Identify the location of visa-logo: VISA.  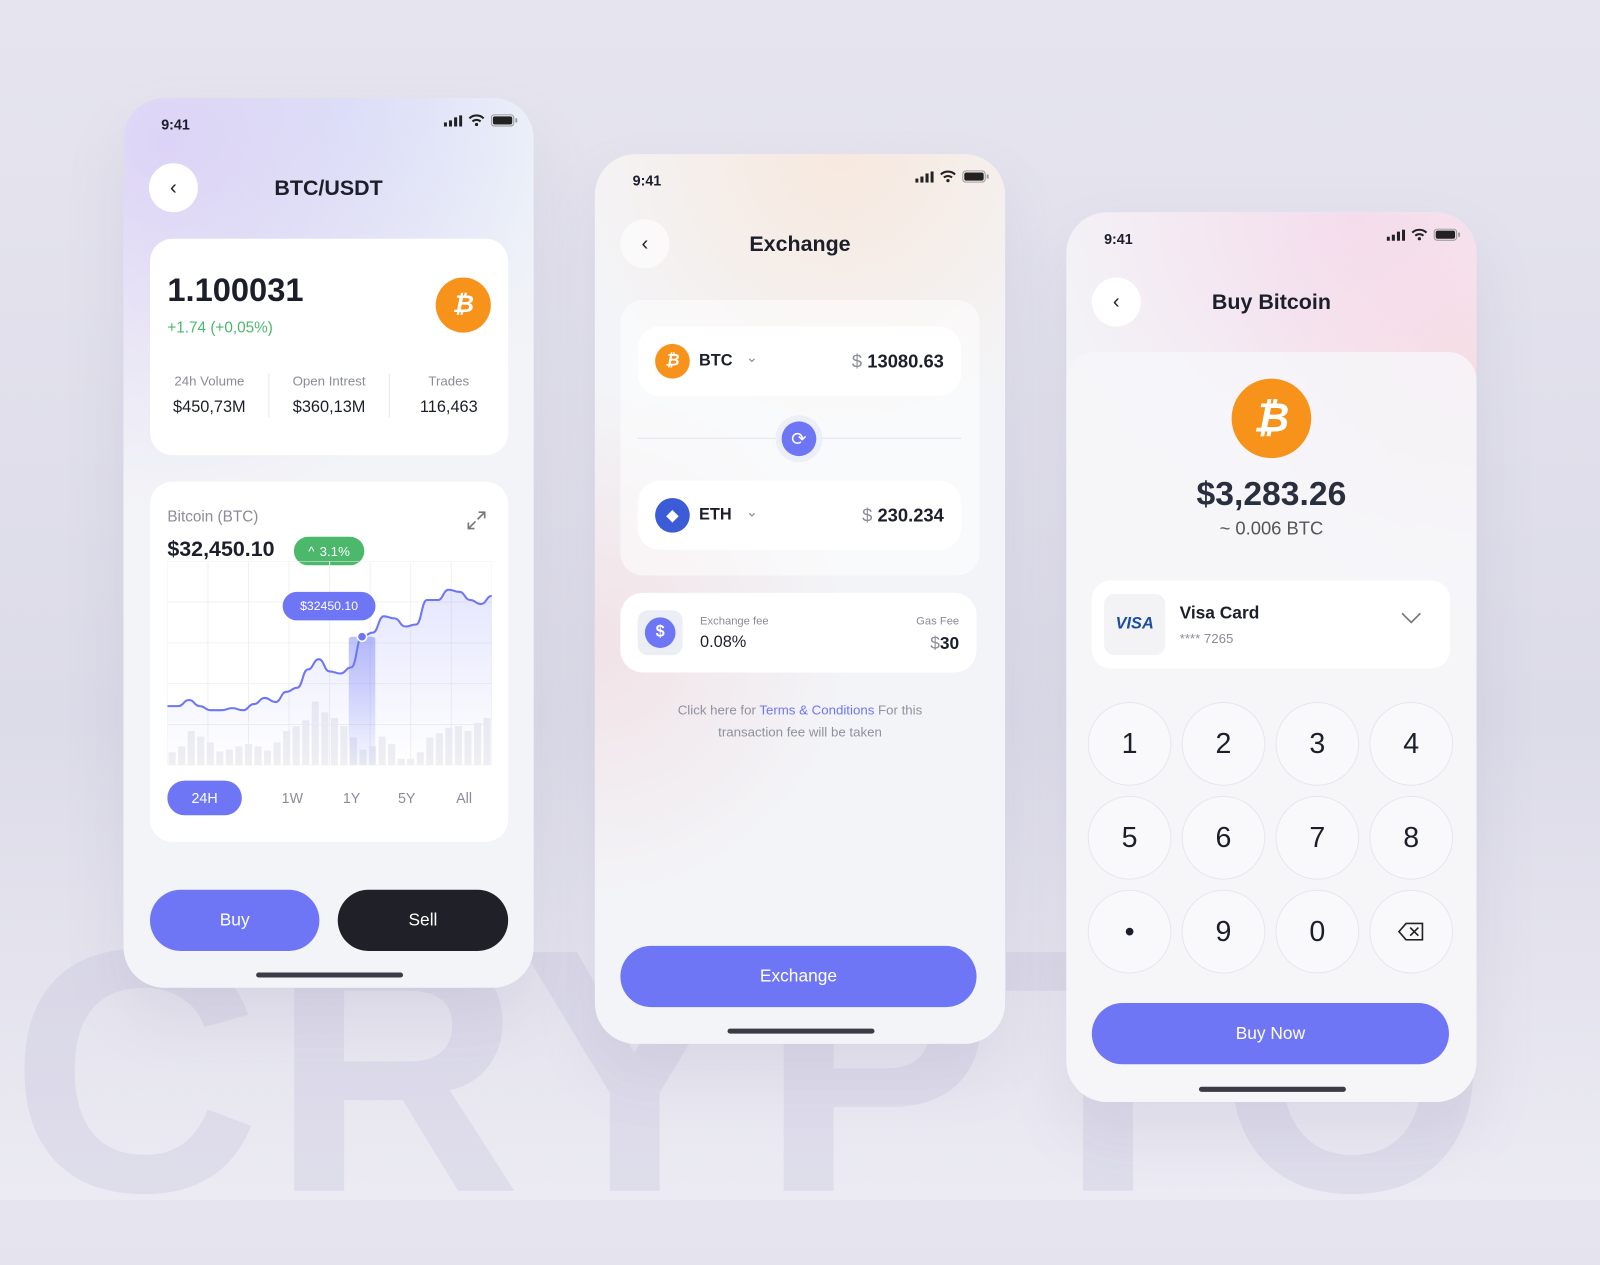
(1135, 624).